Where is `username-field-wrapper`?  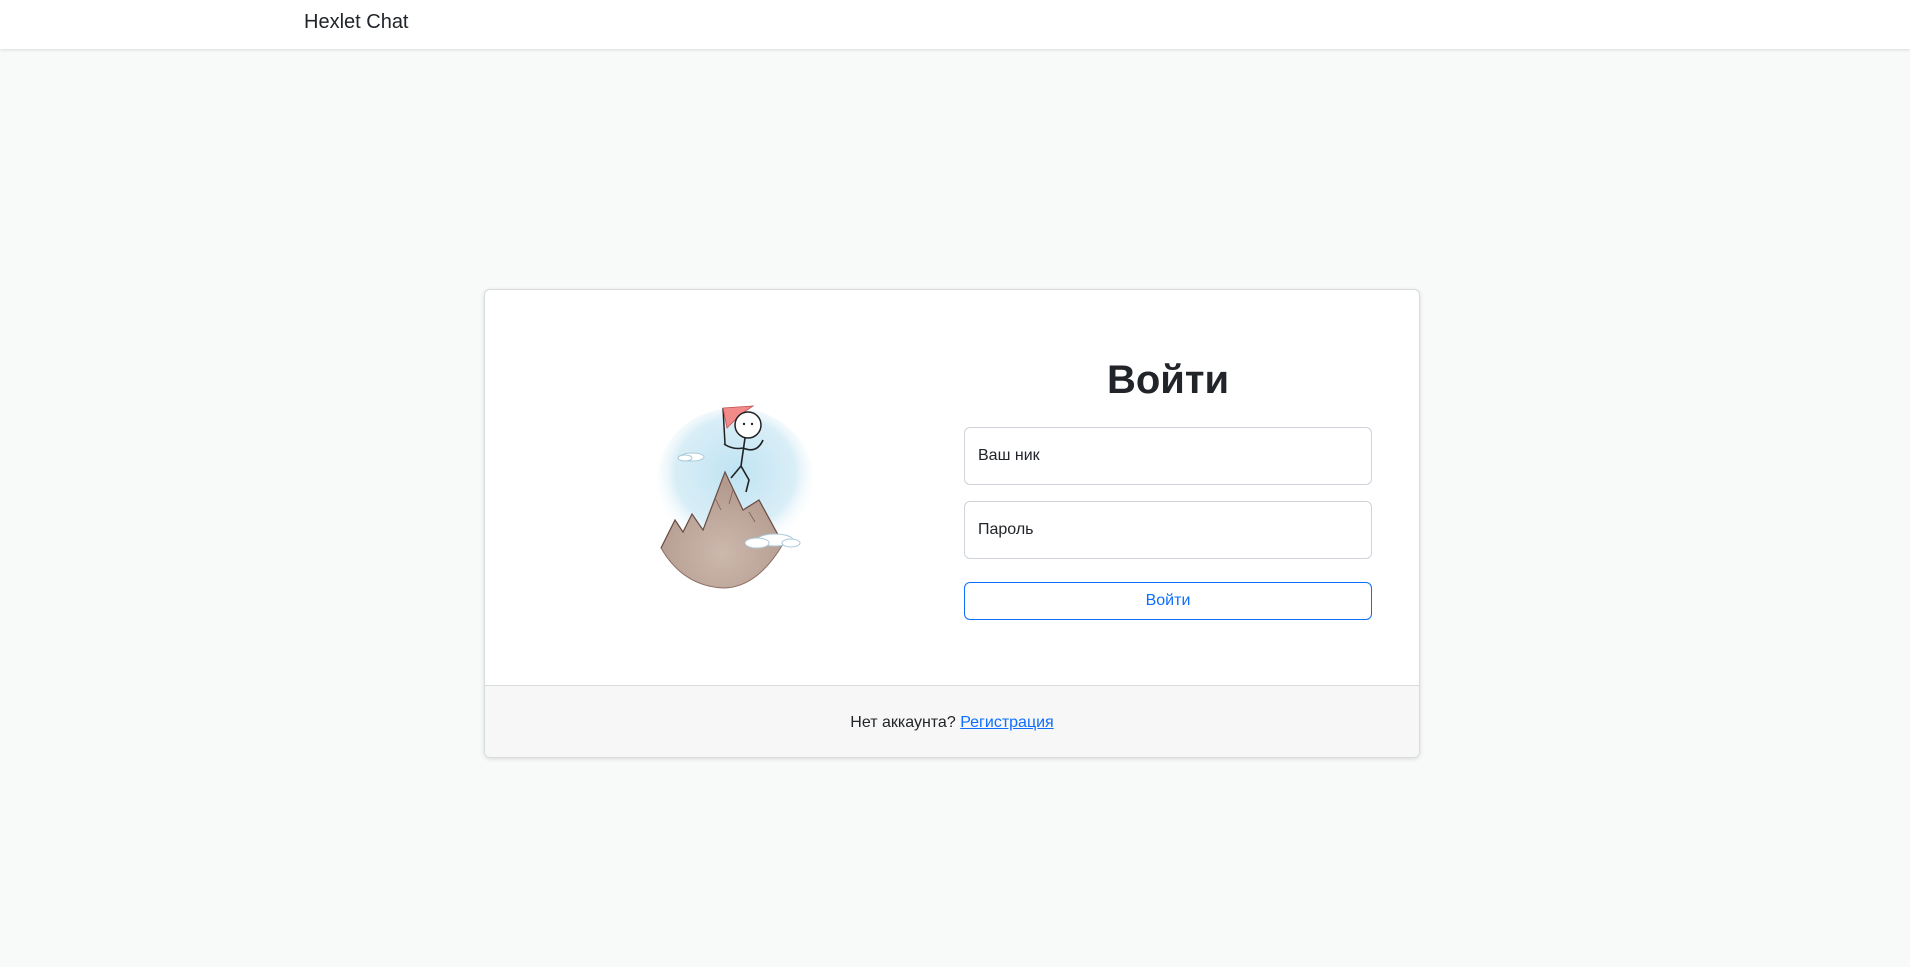
username-field-wrapper is located at coordinates (1168, 456).